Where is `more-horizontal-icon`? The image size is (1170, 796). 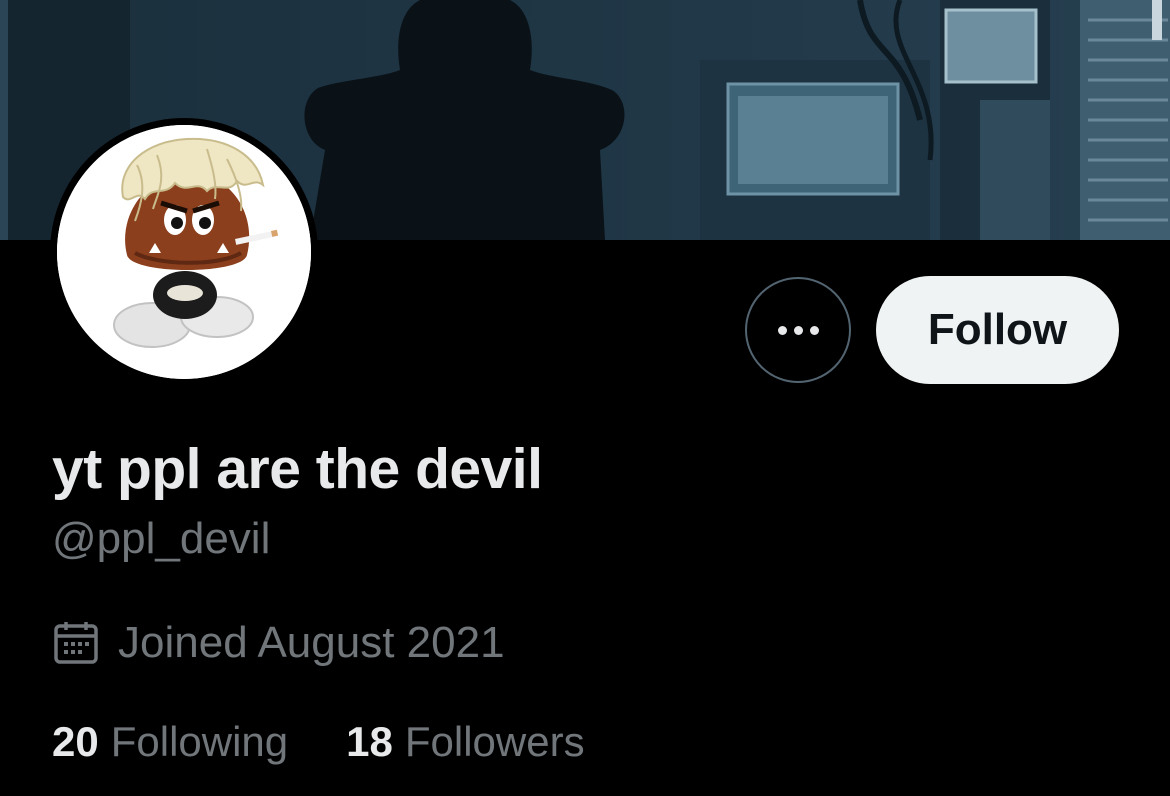 more-horizontal-icon is located at coordinates (798, 330).